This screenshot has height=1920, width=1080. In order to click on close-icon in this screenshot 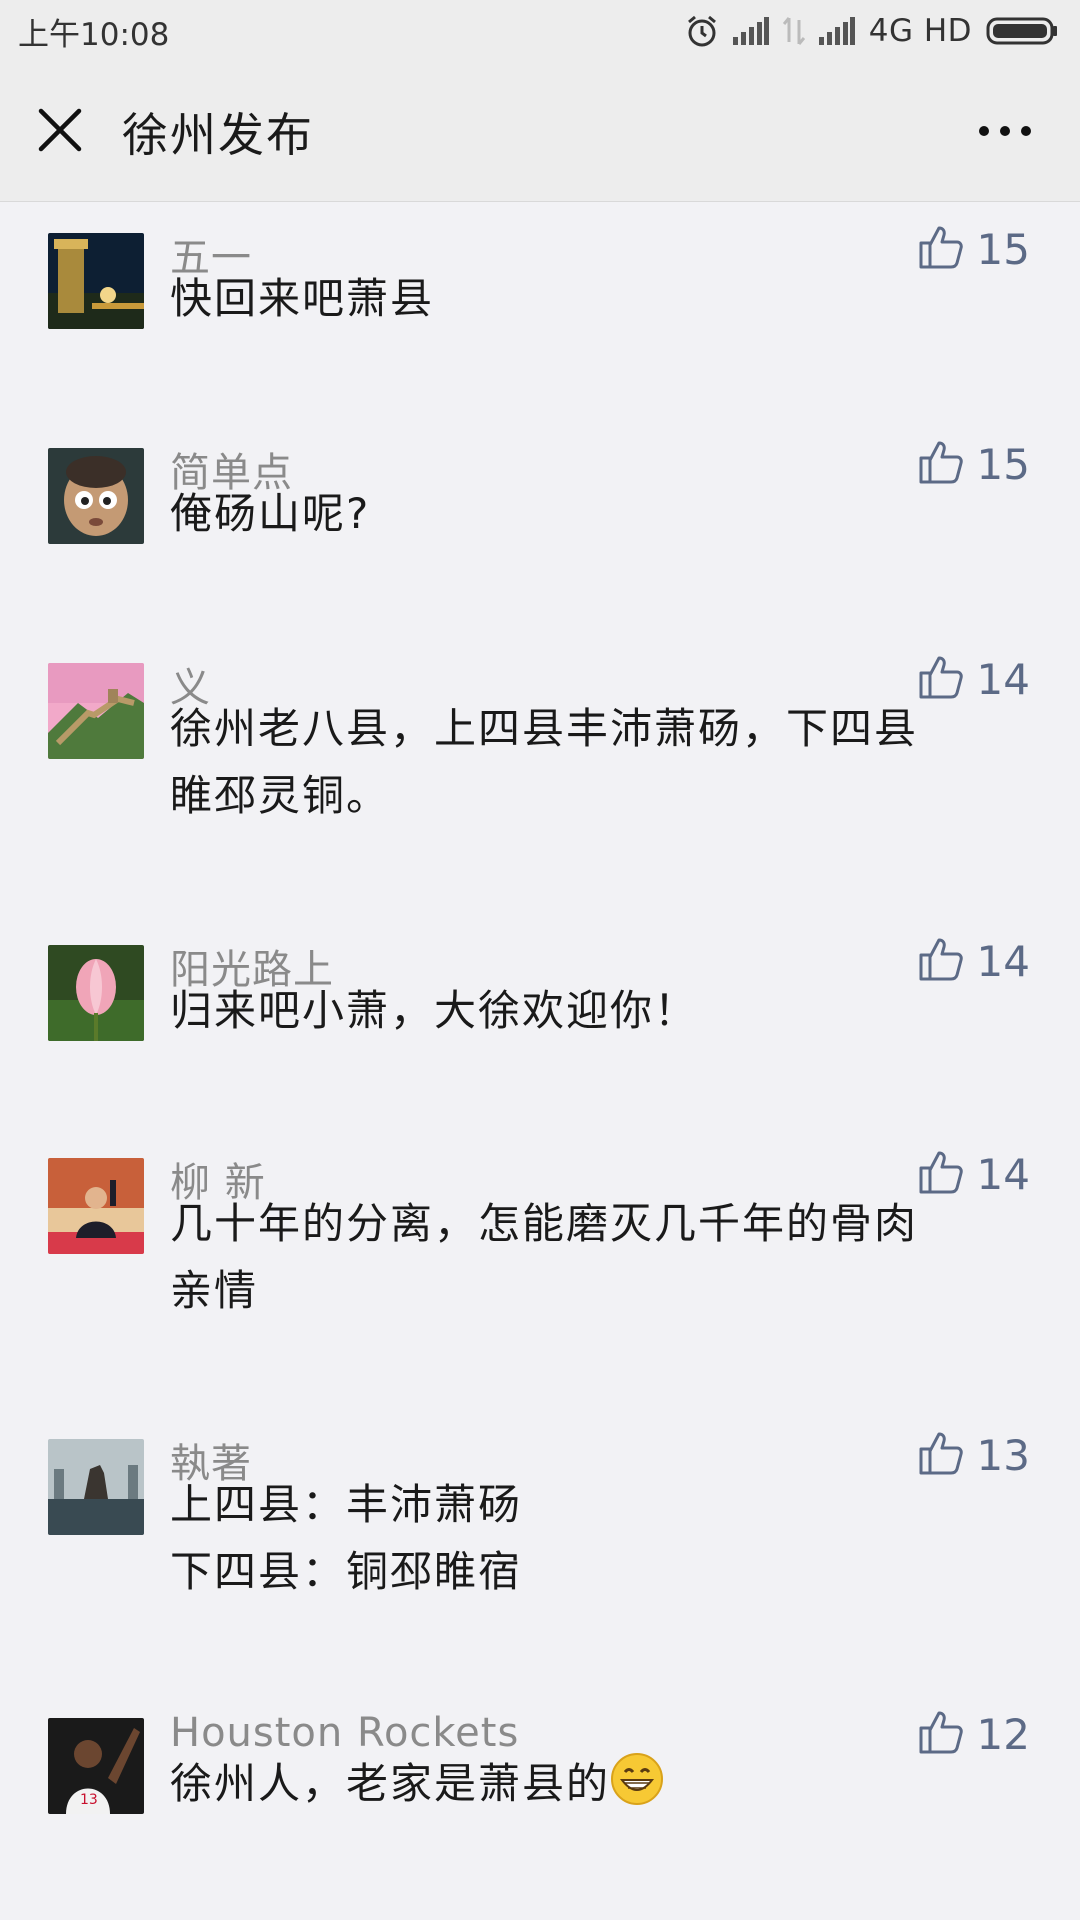, I will do `click(60, 132)`.